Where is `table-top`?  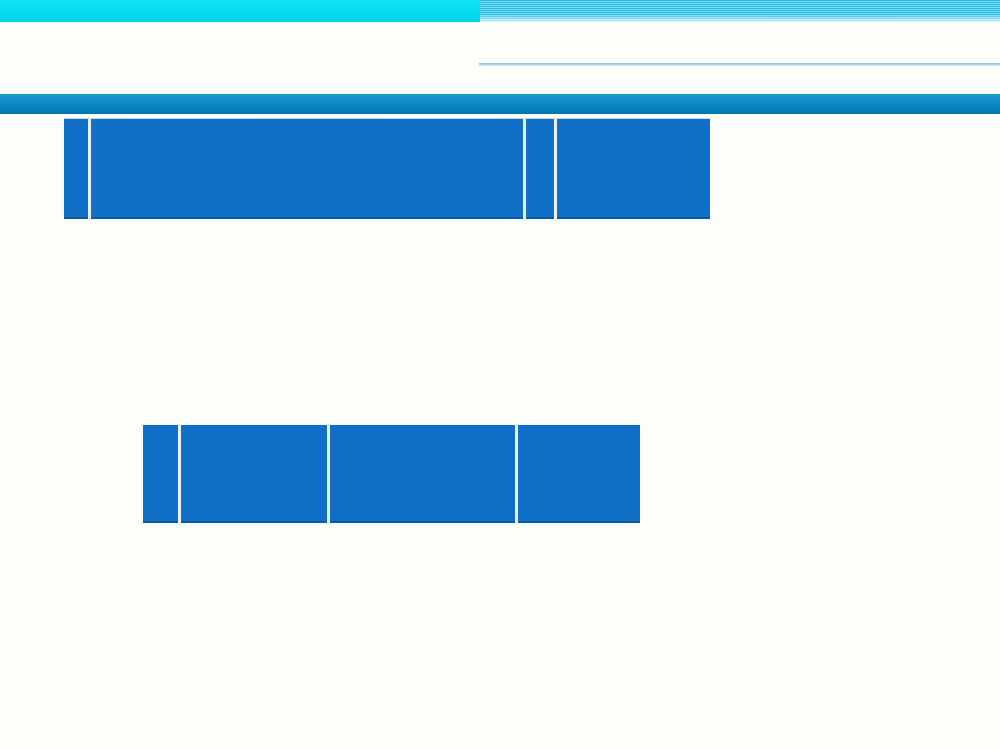 table-top is located at coordinates (387, 168).